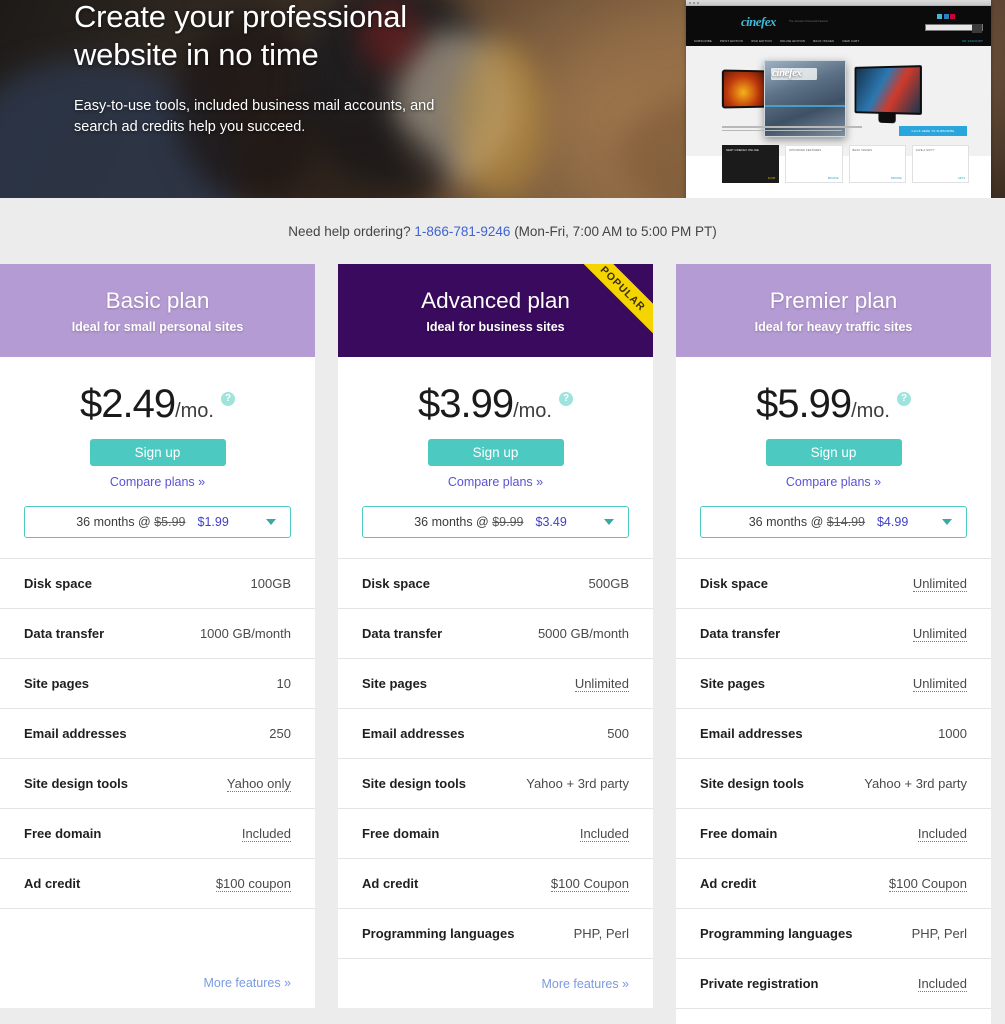 Image resolution: width=1005 pixels, height=1024 pixels. I want to click on feature-label: Email addresses, so click(413, 733).